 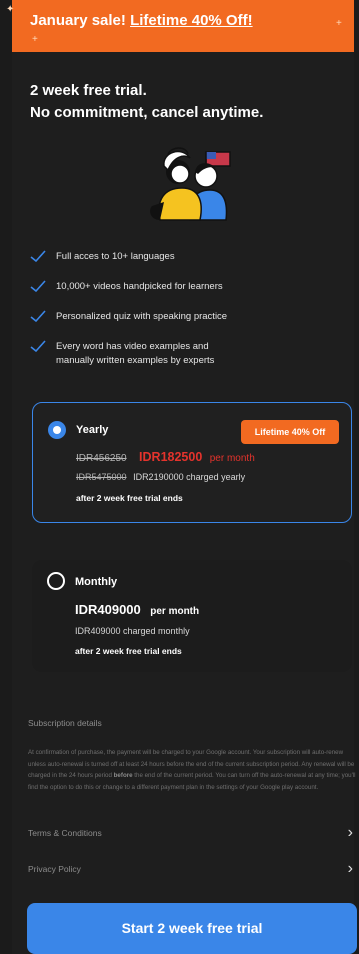 I want to click on sale-monthly-price: IDR182500, so click(x=171, y=457).